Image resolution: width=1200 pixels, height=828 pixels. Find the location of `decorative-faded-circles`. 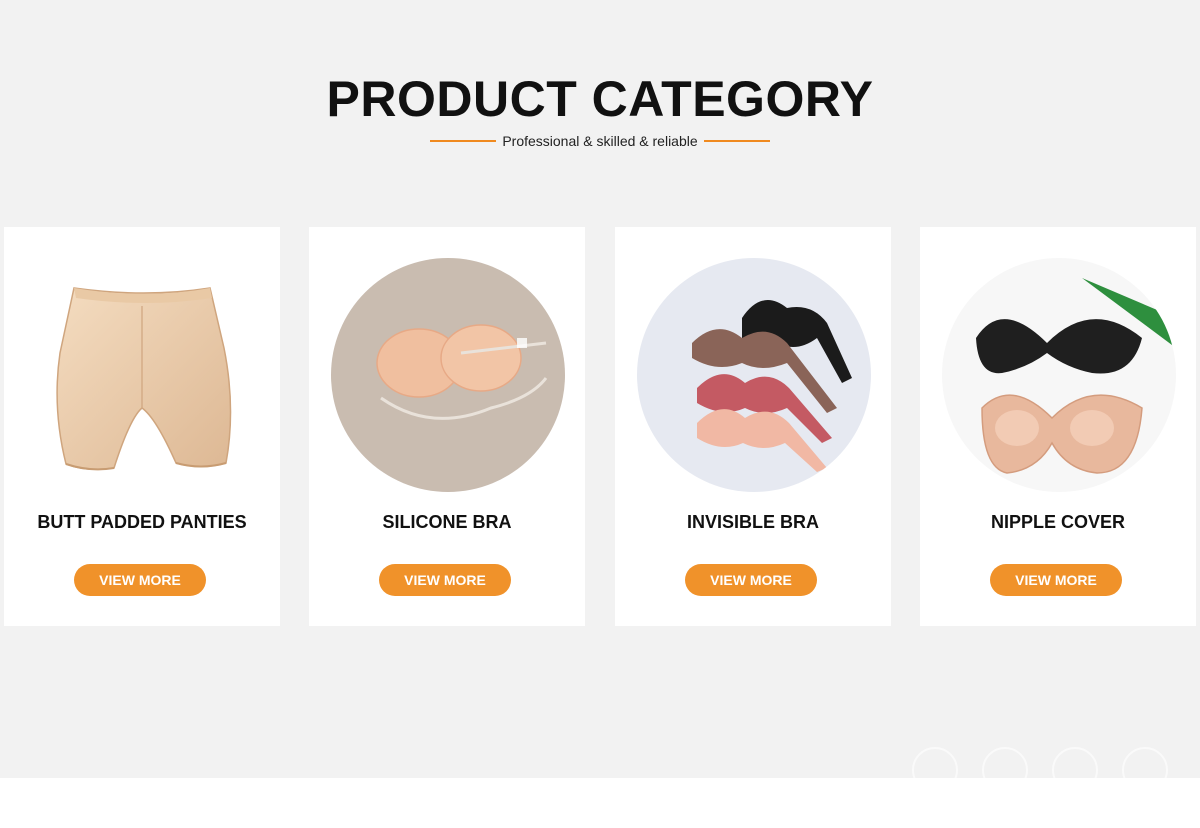

decorative-faded-circles is located at coordinates (1045, 766).